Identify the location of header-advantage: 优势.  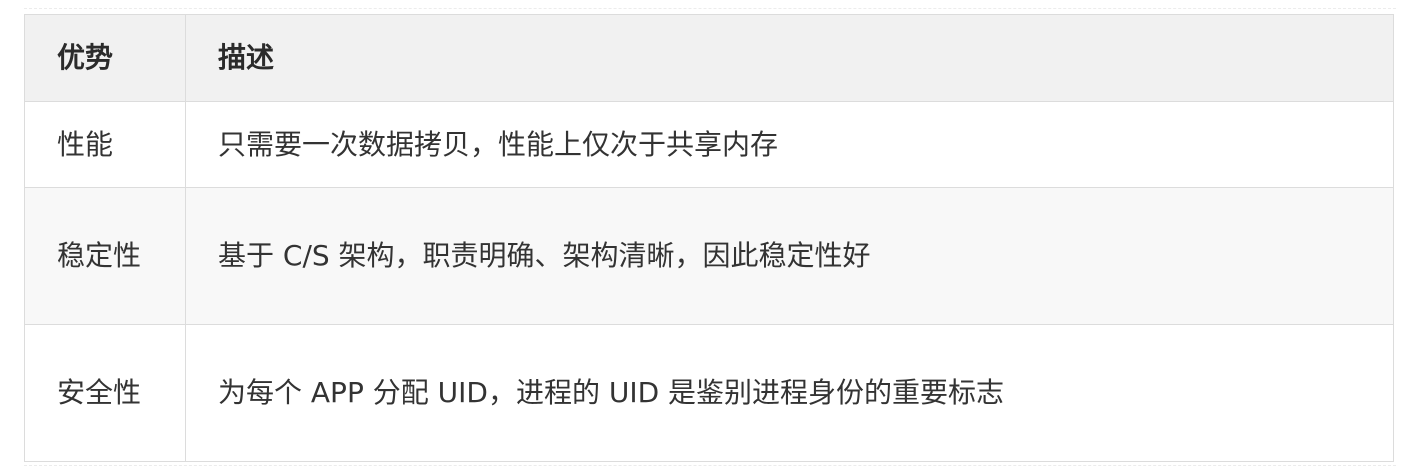
(105, 58).